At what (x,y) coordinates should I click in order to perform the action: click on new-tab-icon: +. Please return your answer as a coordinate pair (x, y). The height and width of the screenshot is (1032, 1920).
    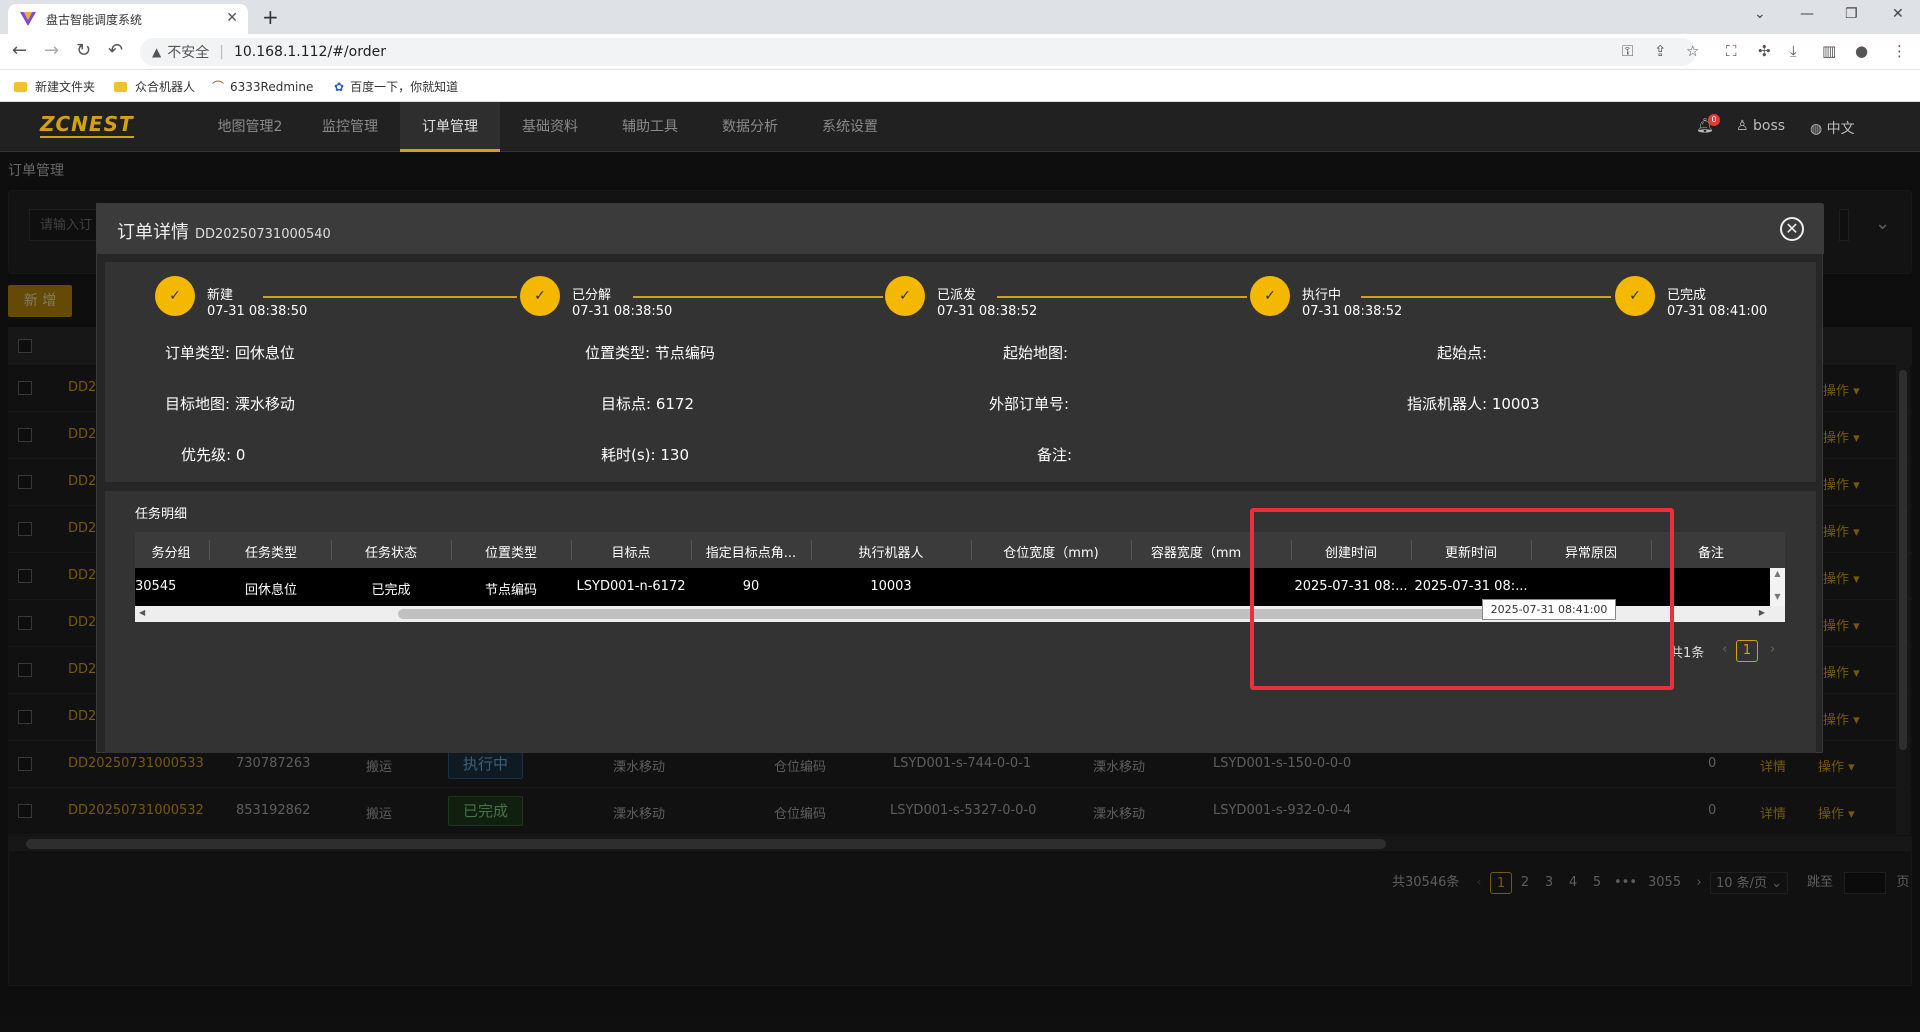
    Looking at the image, I should click on (270, 17).